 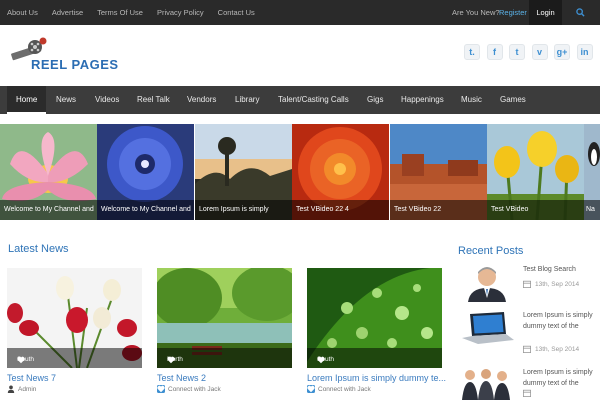 I want to click on nav-item-videos: Videos, so click(x=107, y=100).